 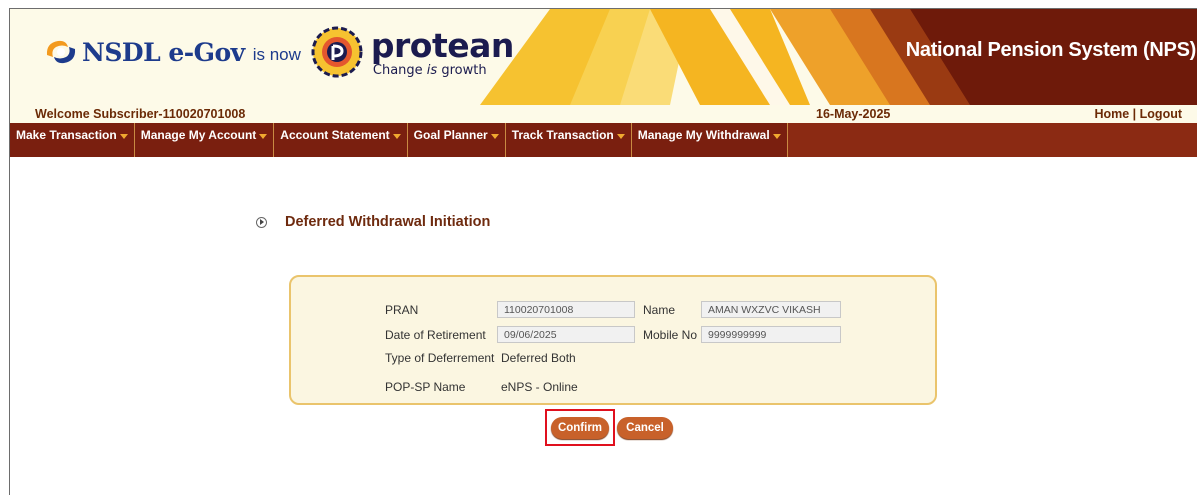 What do you see at coordinates (1051, 50) in the screenshot?
I see `system-title: National Pension System (NPS)` at bounding box center [1051, 50].